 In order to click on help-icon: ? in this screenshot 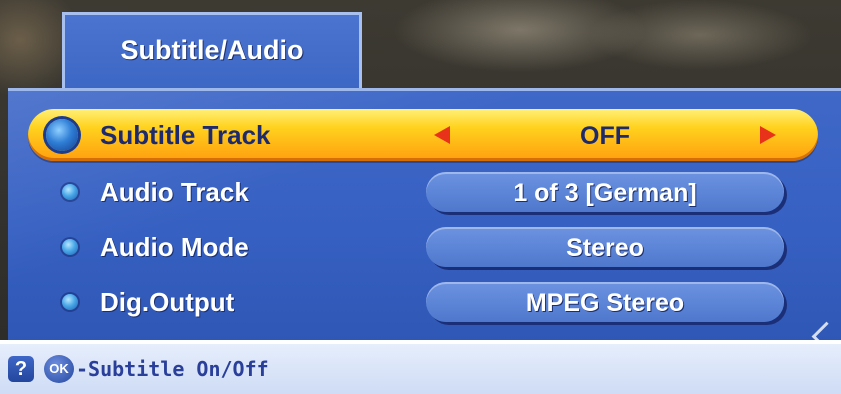, I will do `click(21, 369)`.